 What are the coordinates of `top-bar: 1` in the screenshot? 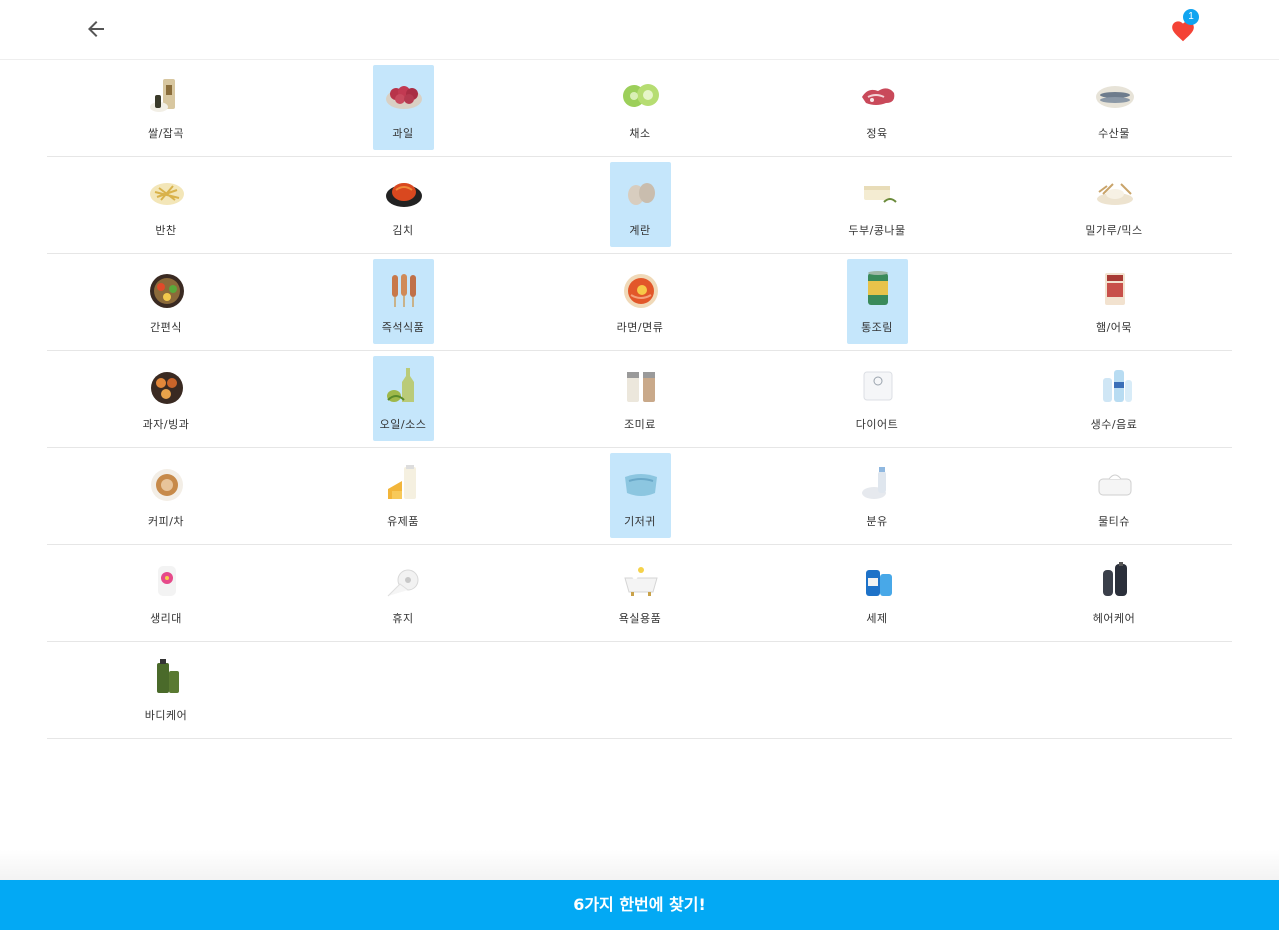 It's located at (639, 30).